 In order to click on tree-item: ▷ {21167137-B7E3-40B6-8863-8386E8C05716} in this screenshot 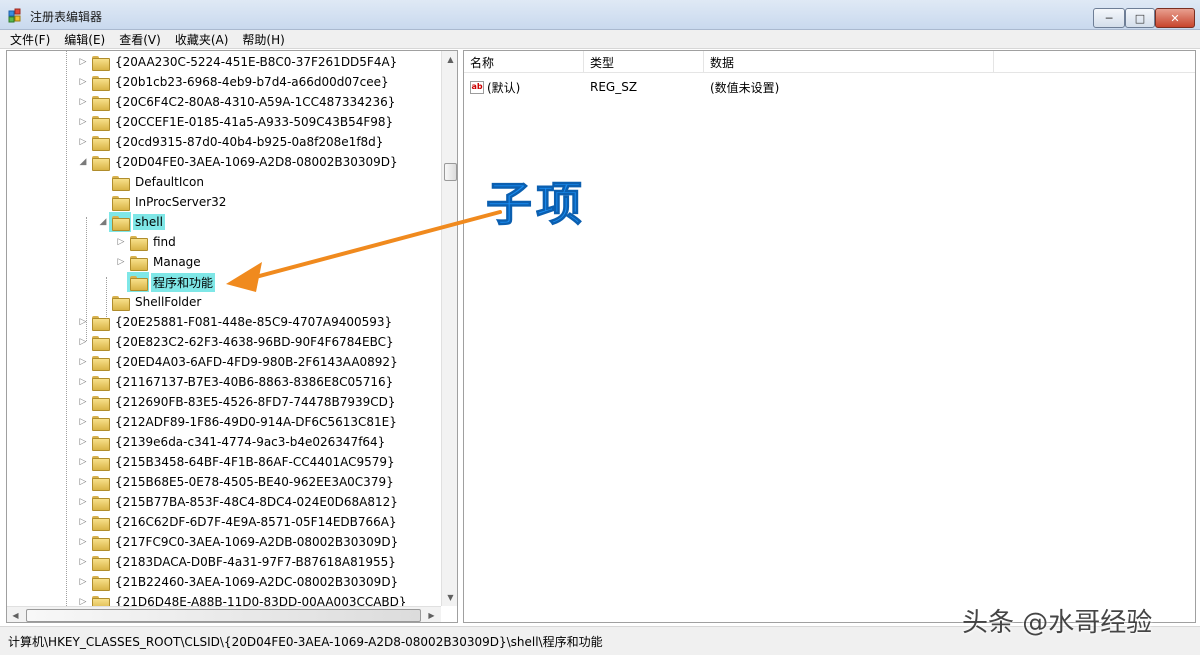, I will do `click(236, 382)`.